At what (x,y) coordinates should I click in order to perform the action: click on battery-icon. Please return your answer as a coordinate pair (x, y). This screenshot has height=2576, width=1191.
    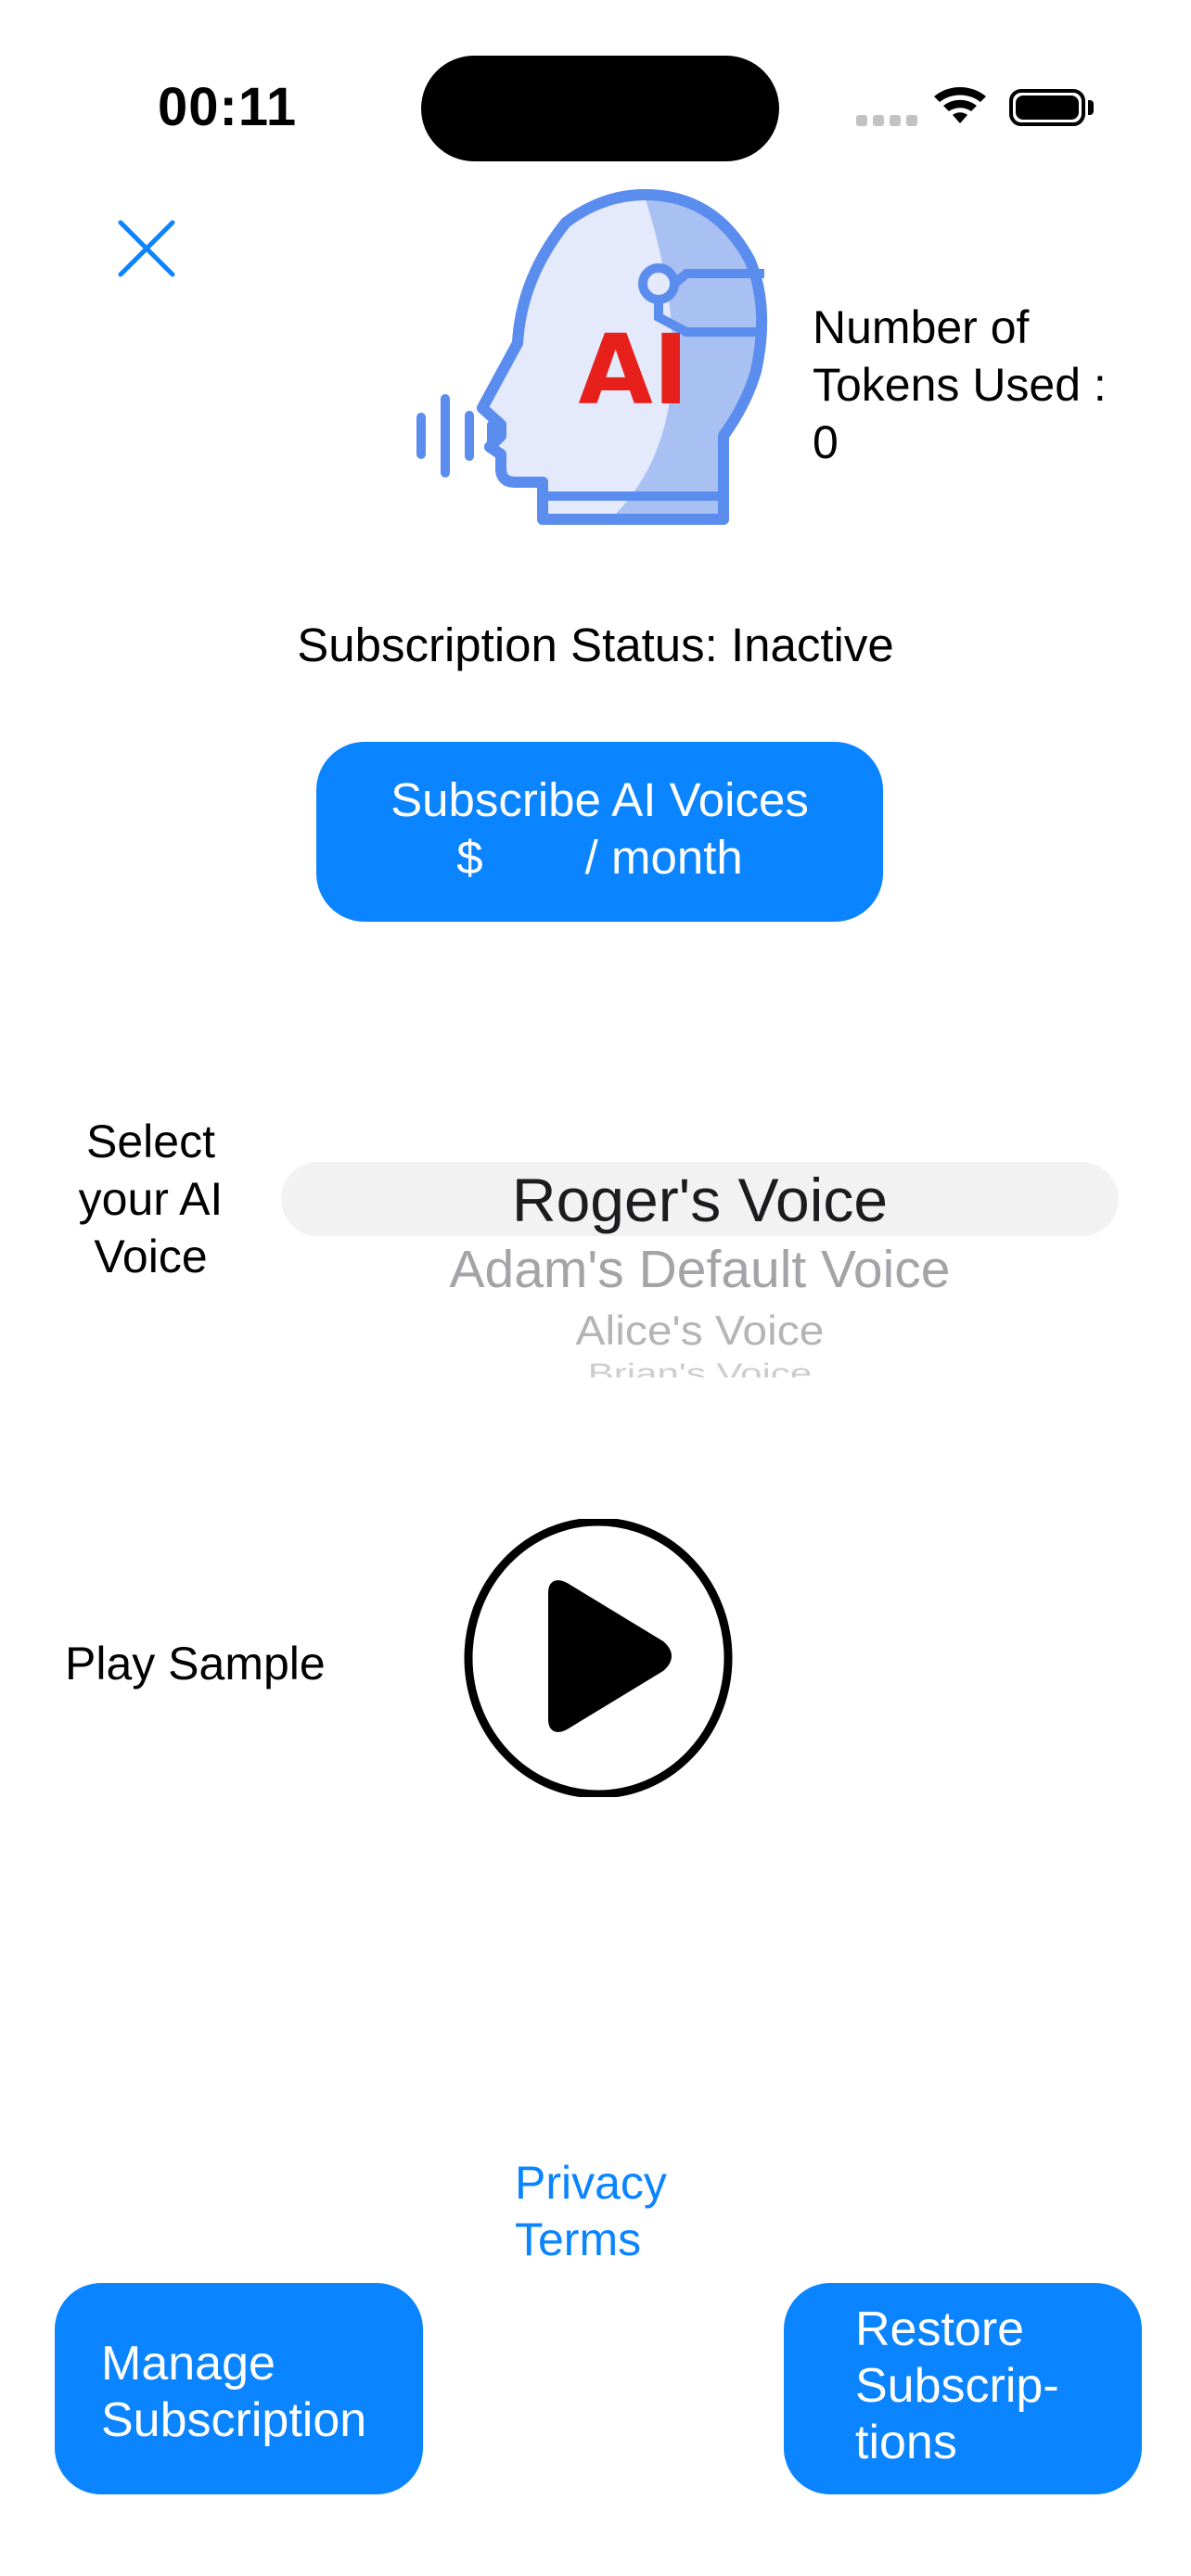
    Looking at the image, I should click on (1047, 107).